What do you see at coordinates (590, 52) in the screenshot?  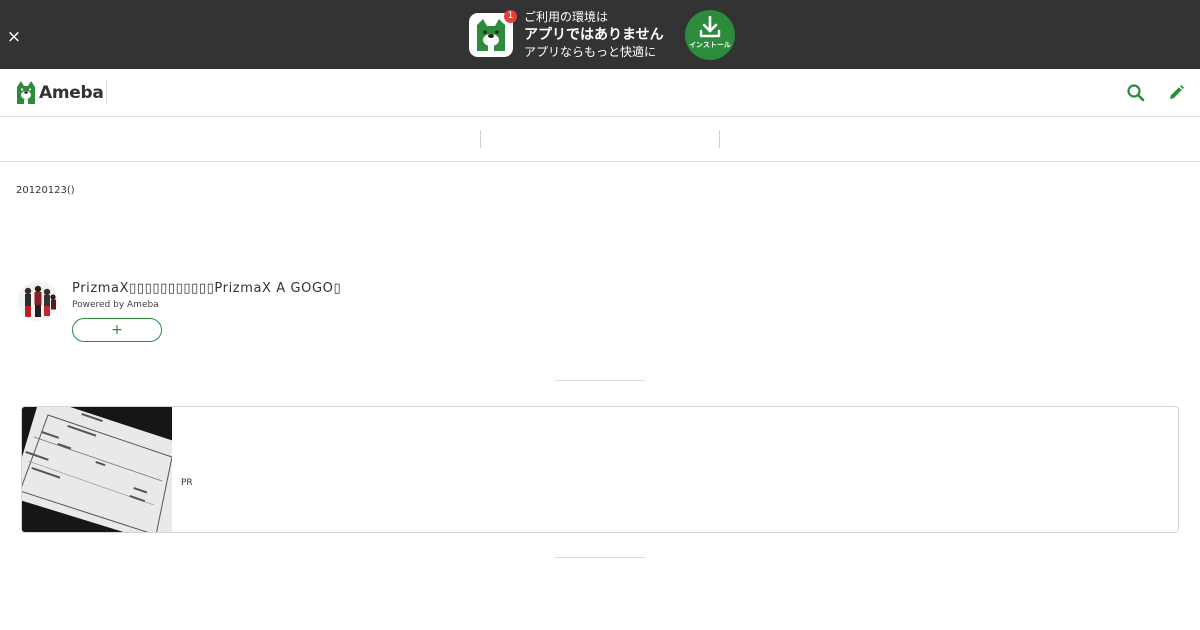 I see `banner-line-app-better: アプリならもっと快適に` at bounding box center [590, 52].